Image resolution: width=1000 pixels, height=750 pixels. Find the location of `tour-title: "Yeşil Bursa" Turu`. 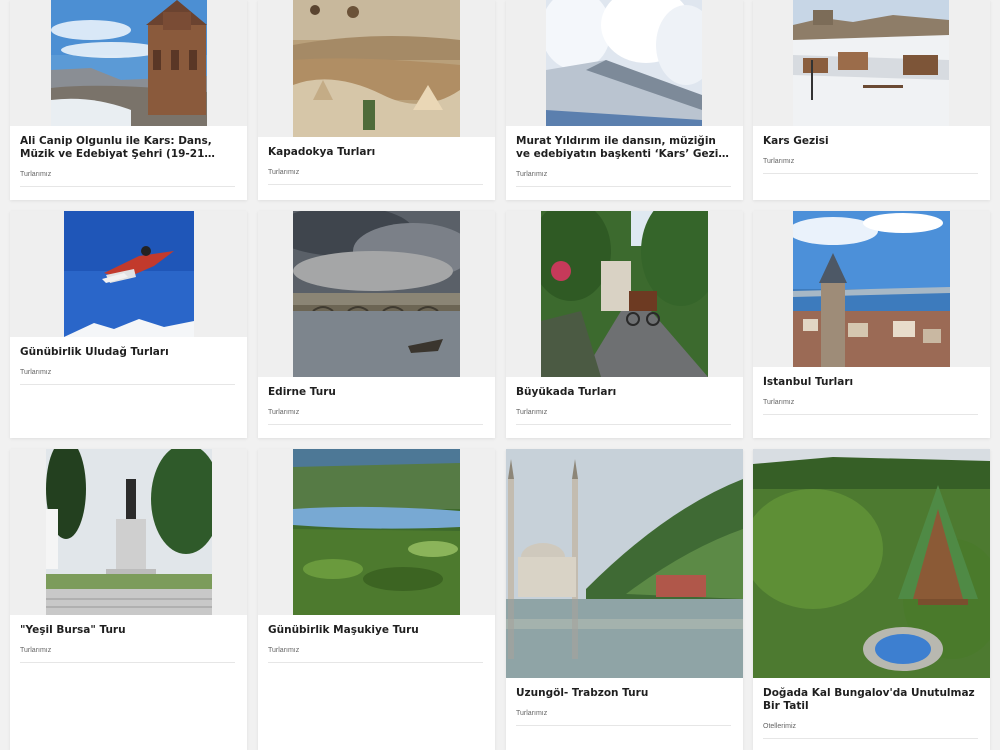

tour-title: "Yeşil Bursa" Turu is located at coordinates (128, 630).